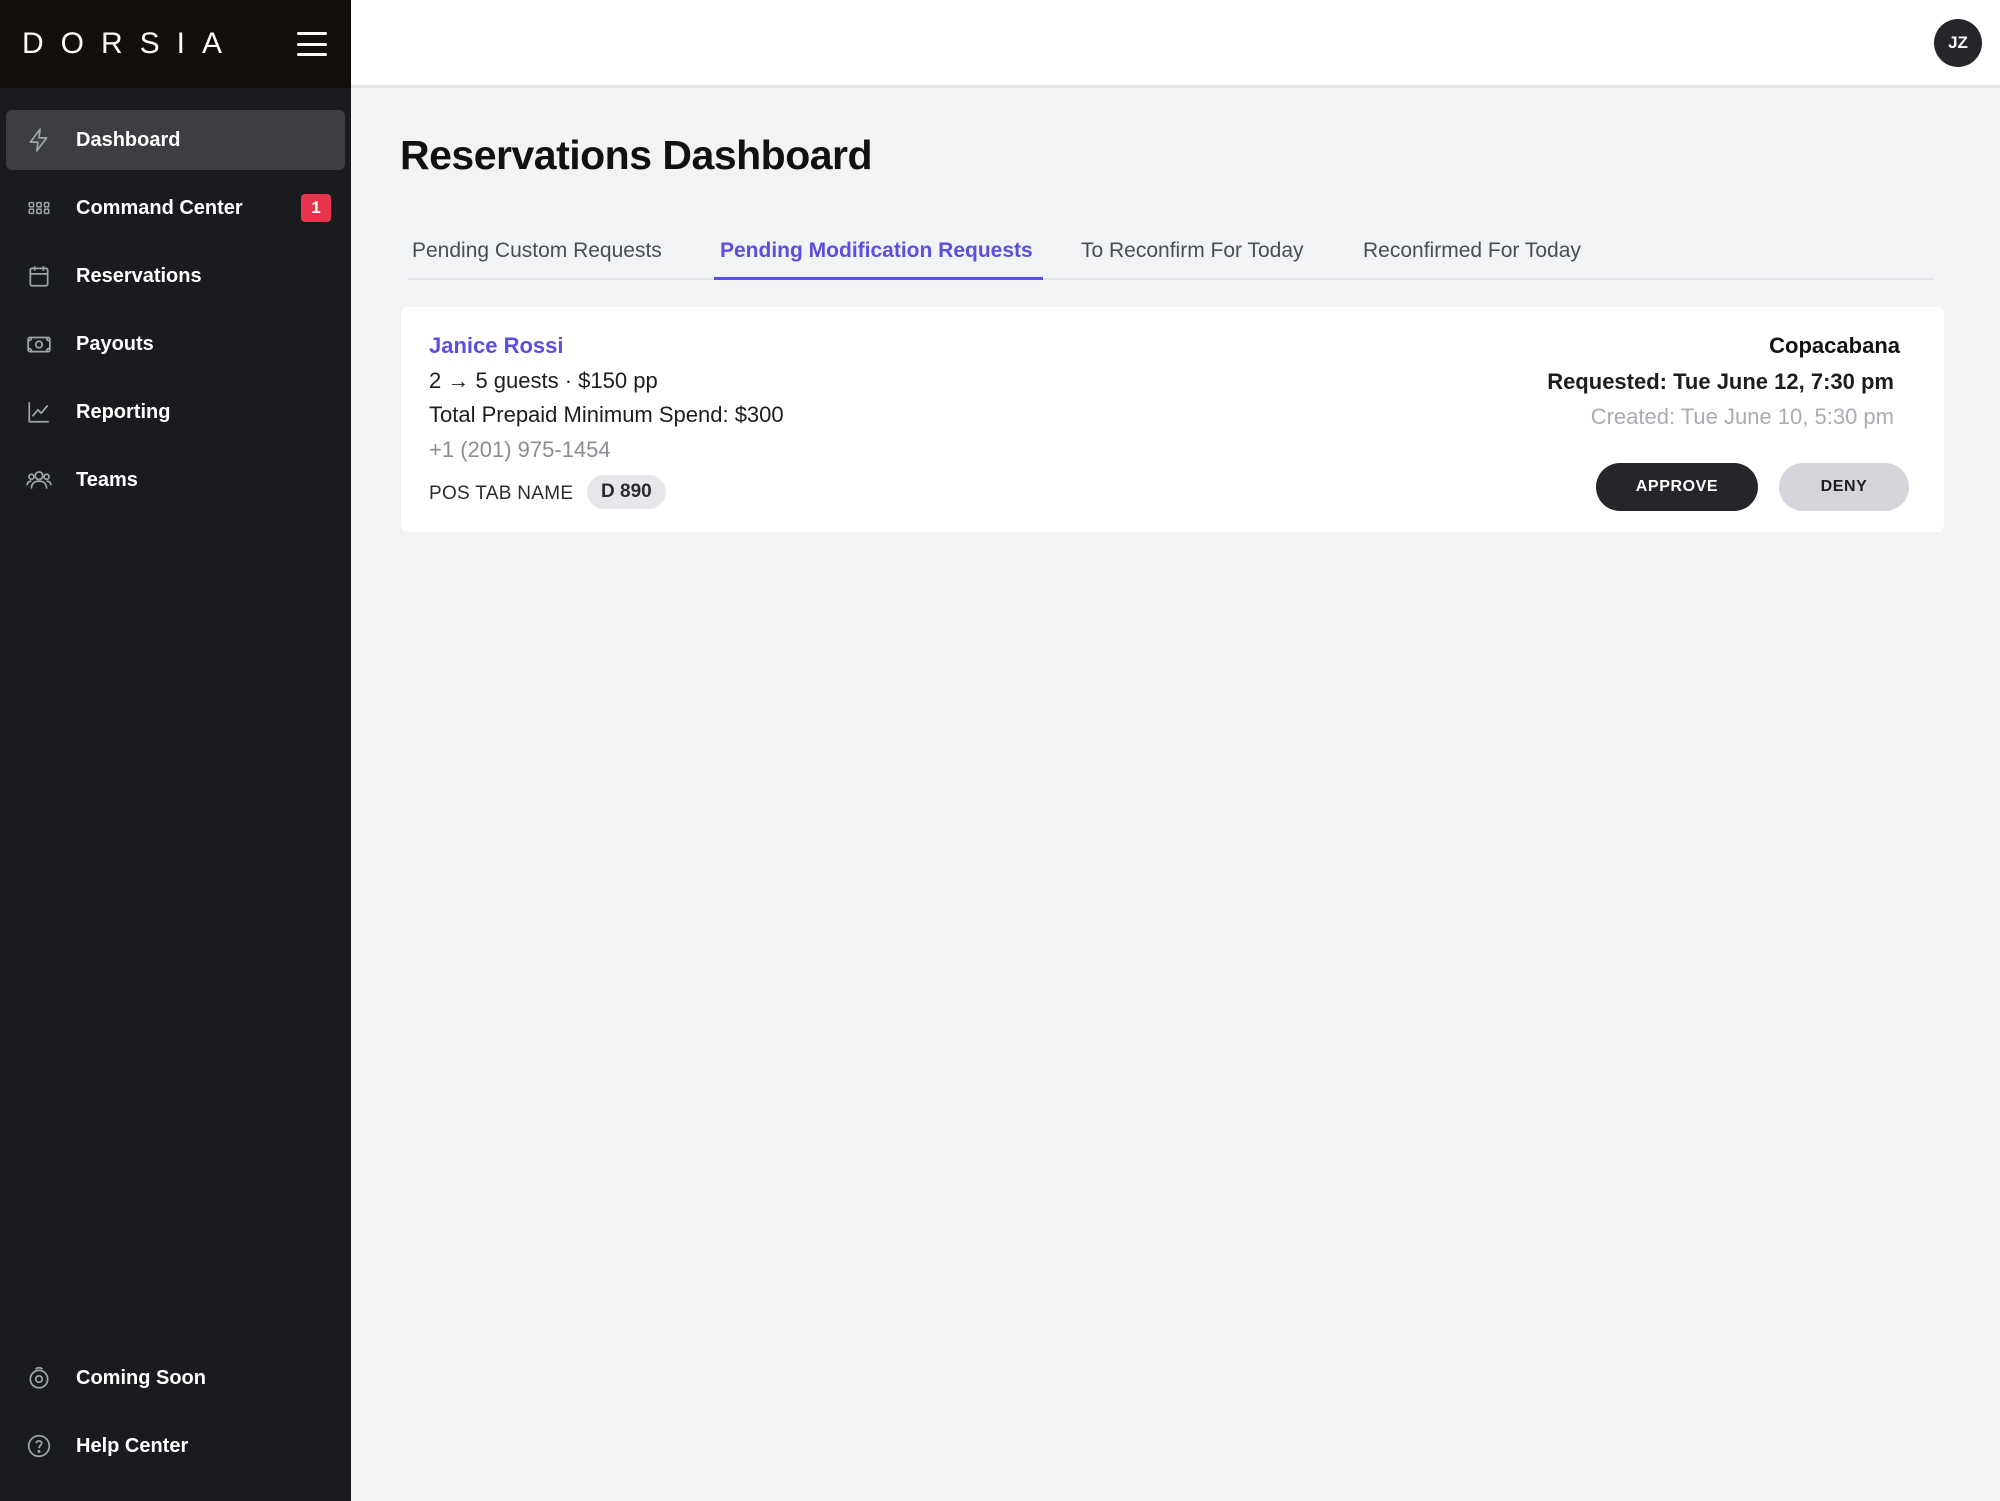 The width and height of the screenshot is (2000, 1501). I want to click on tab-pending-modification-requests: Pending Modification Requests, so click(878, 255).